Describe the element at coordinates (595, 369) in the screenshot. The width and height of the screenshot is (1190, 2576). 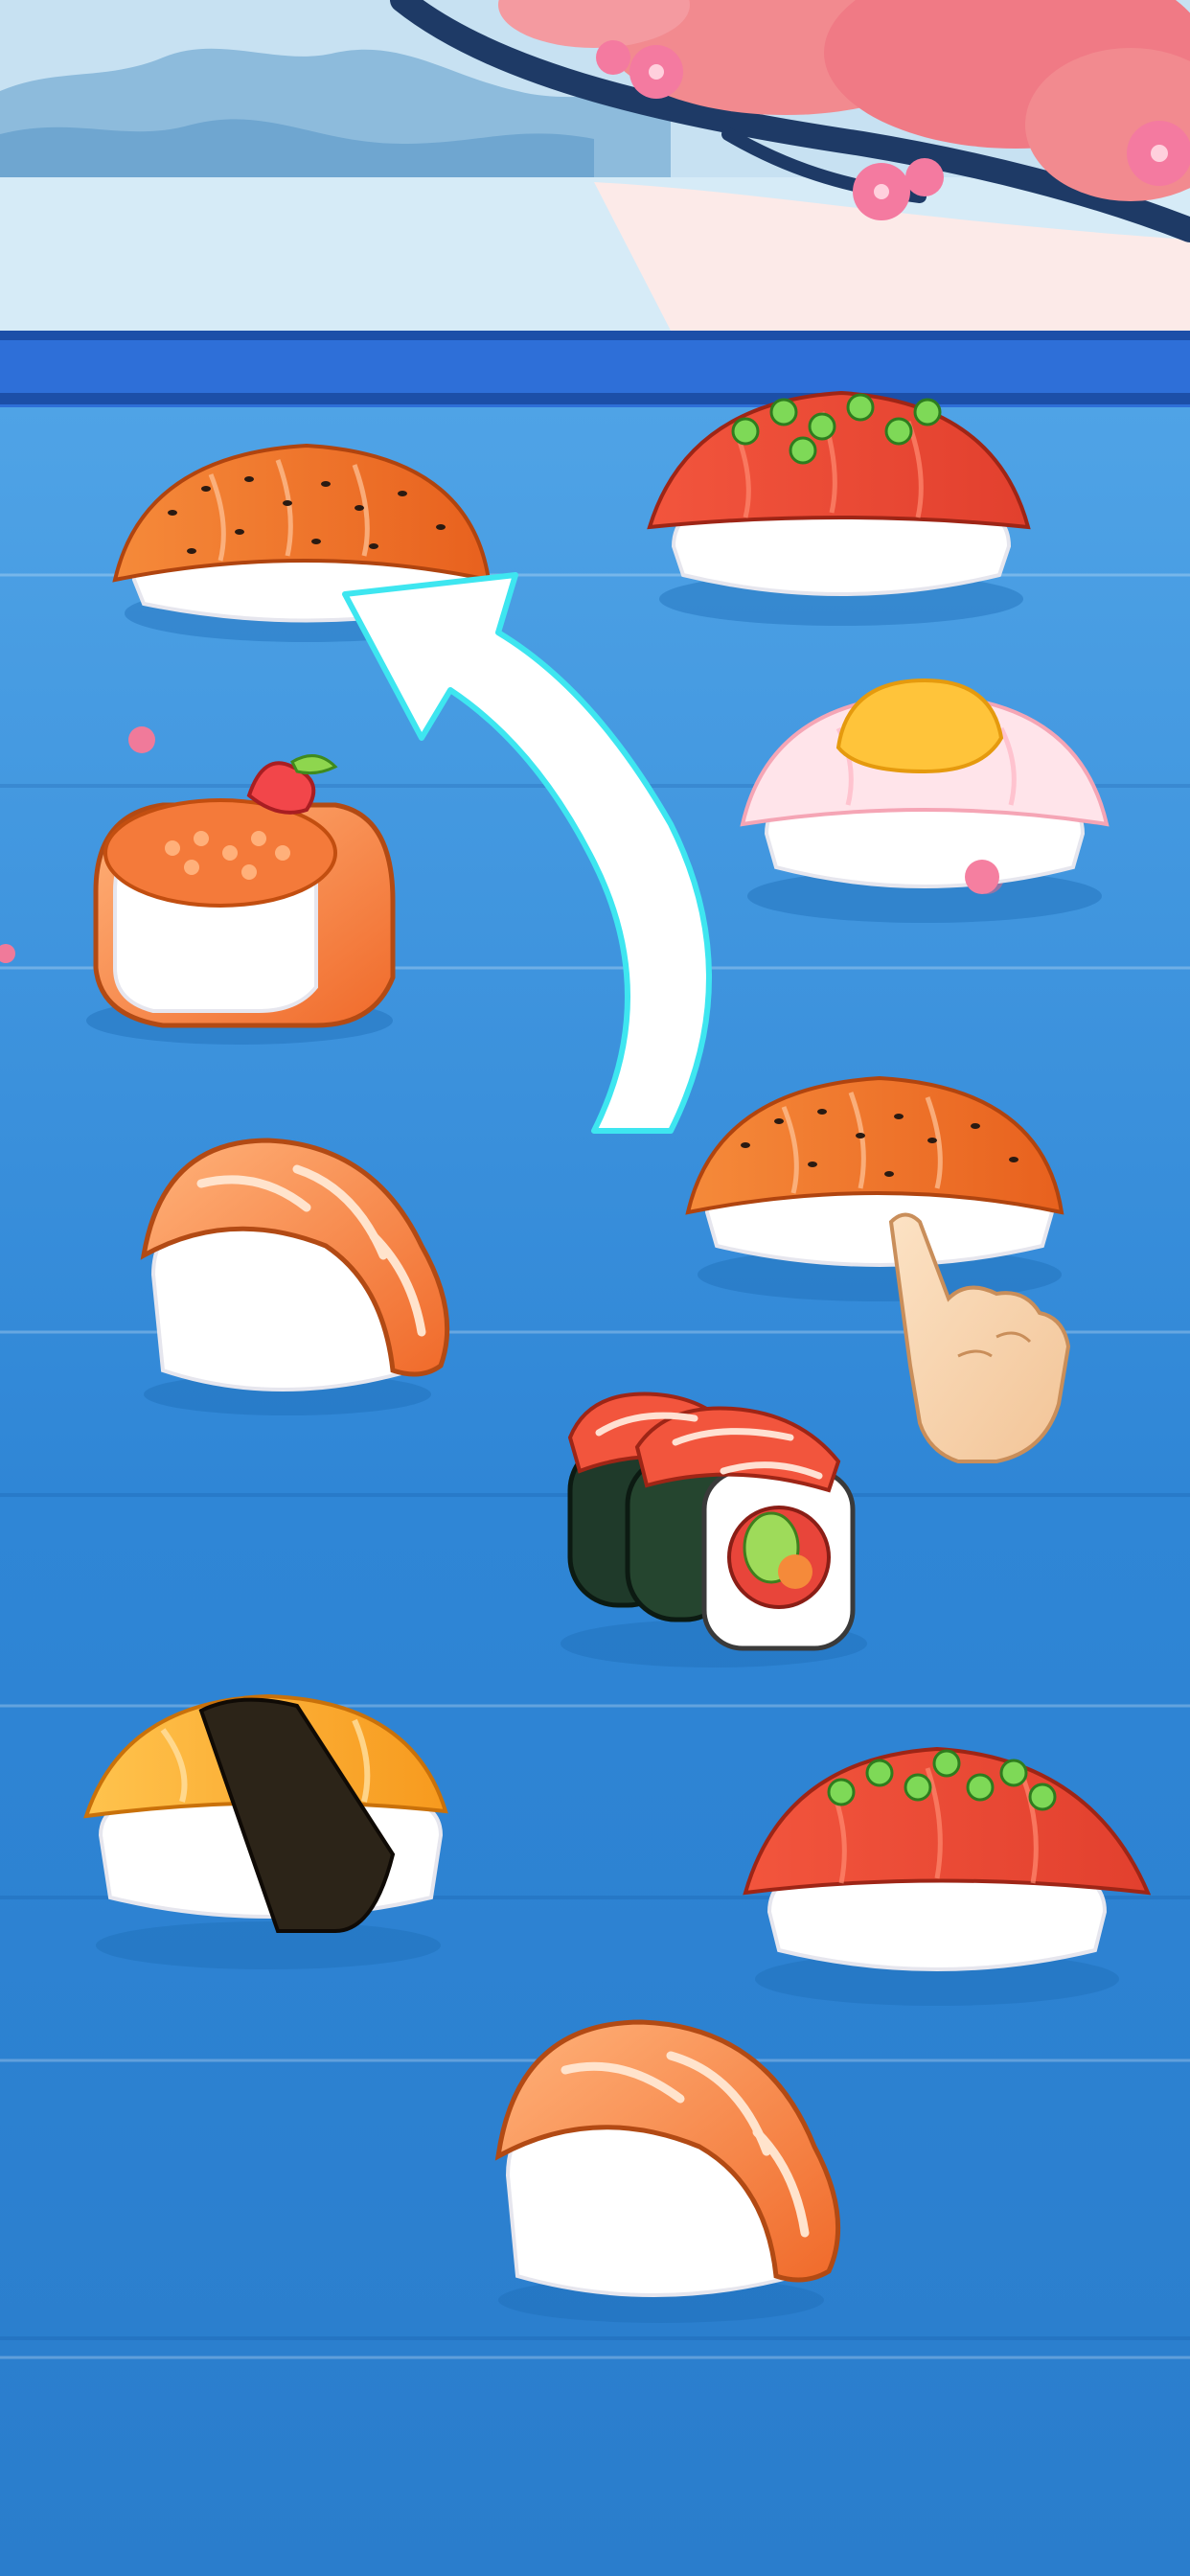
I see `conveyor-rail` at that location.